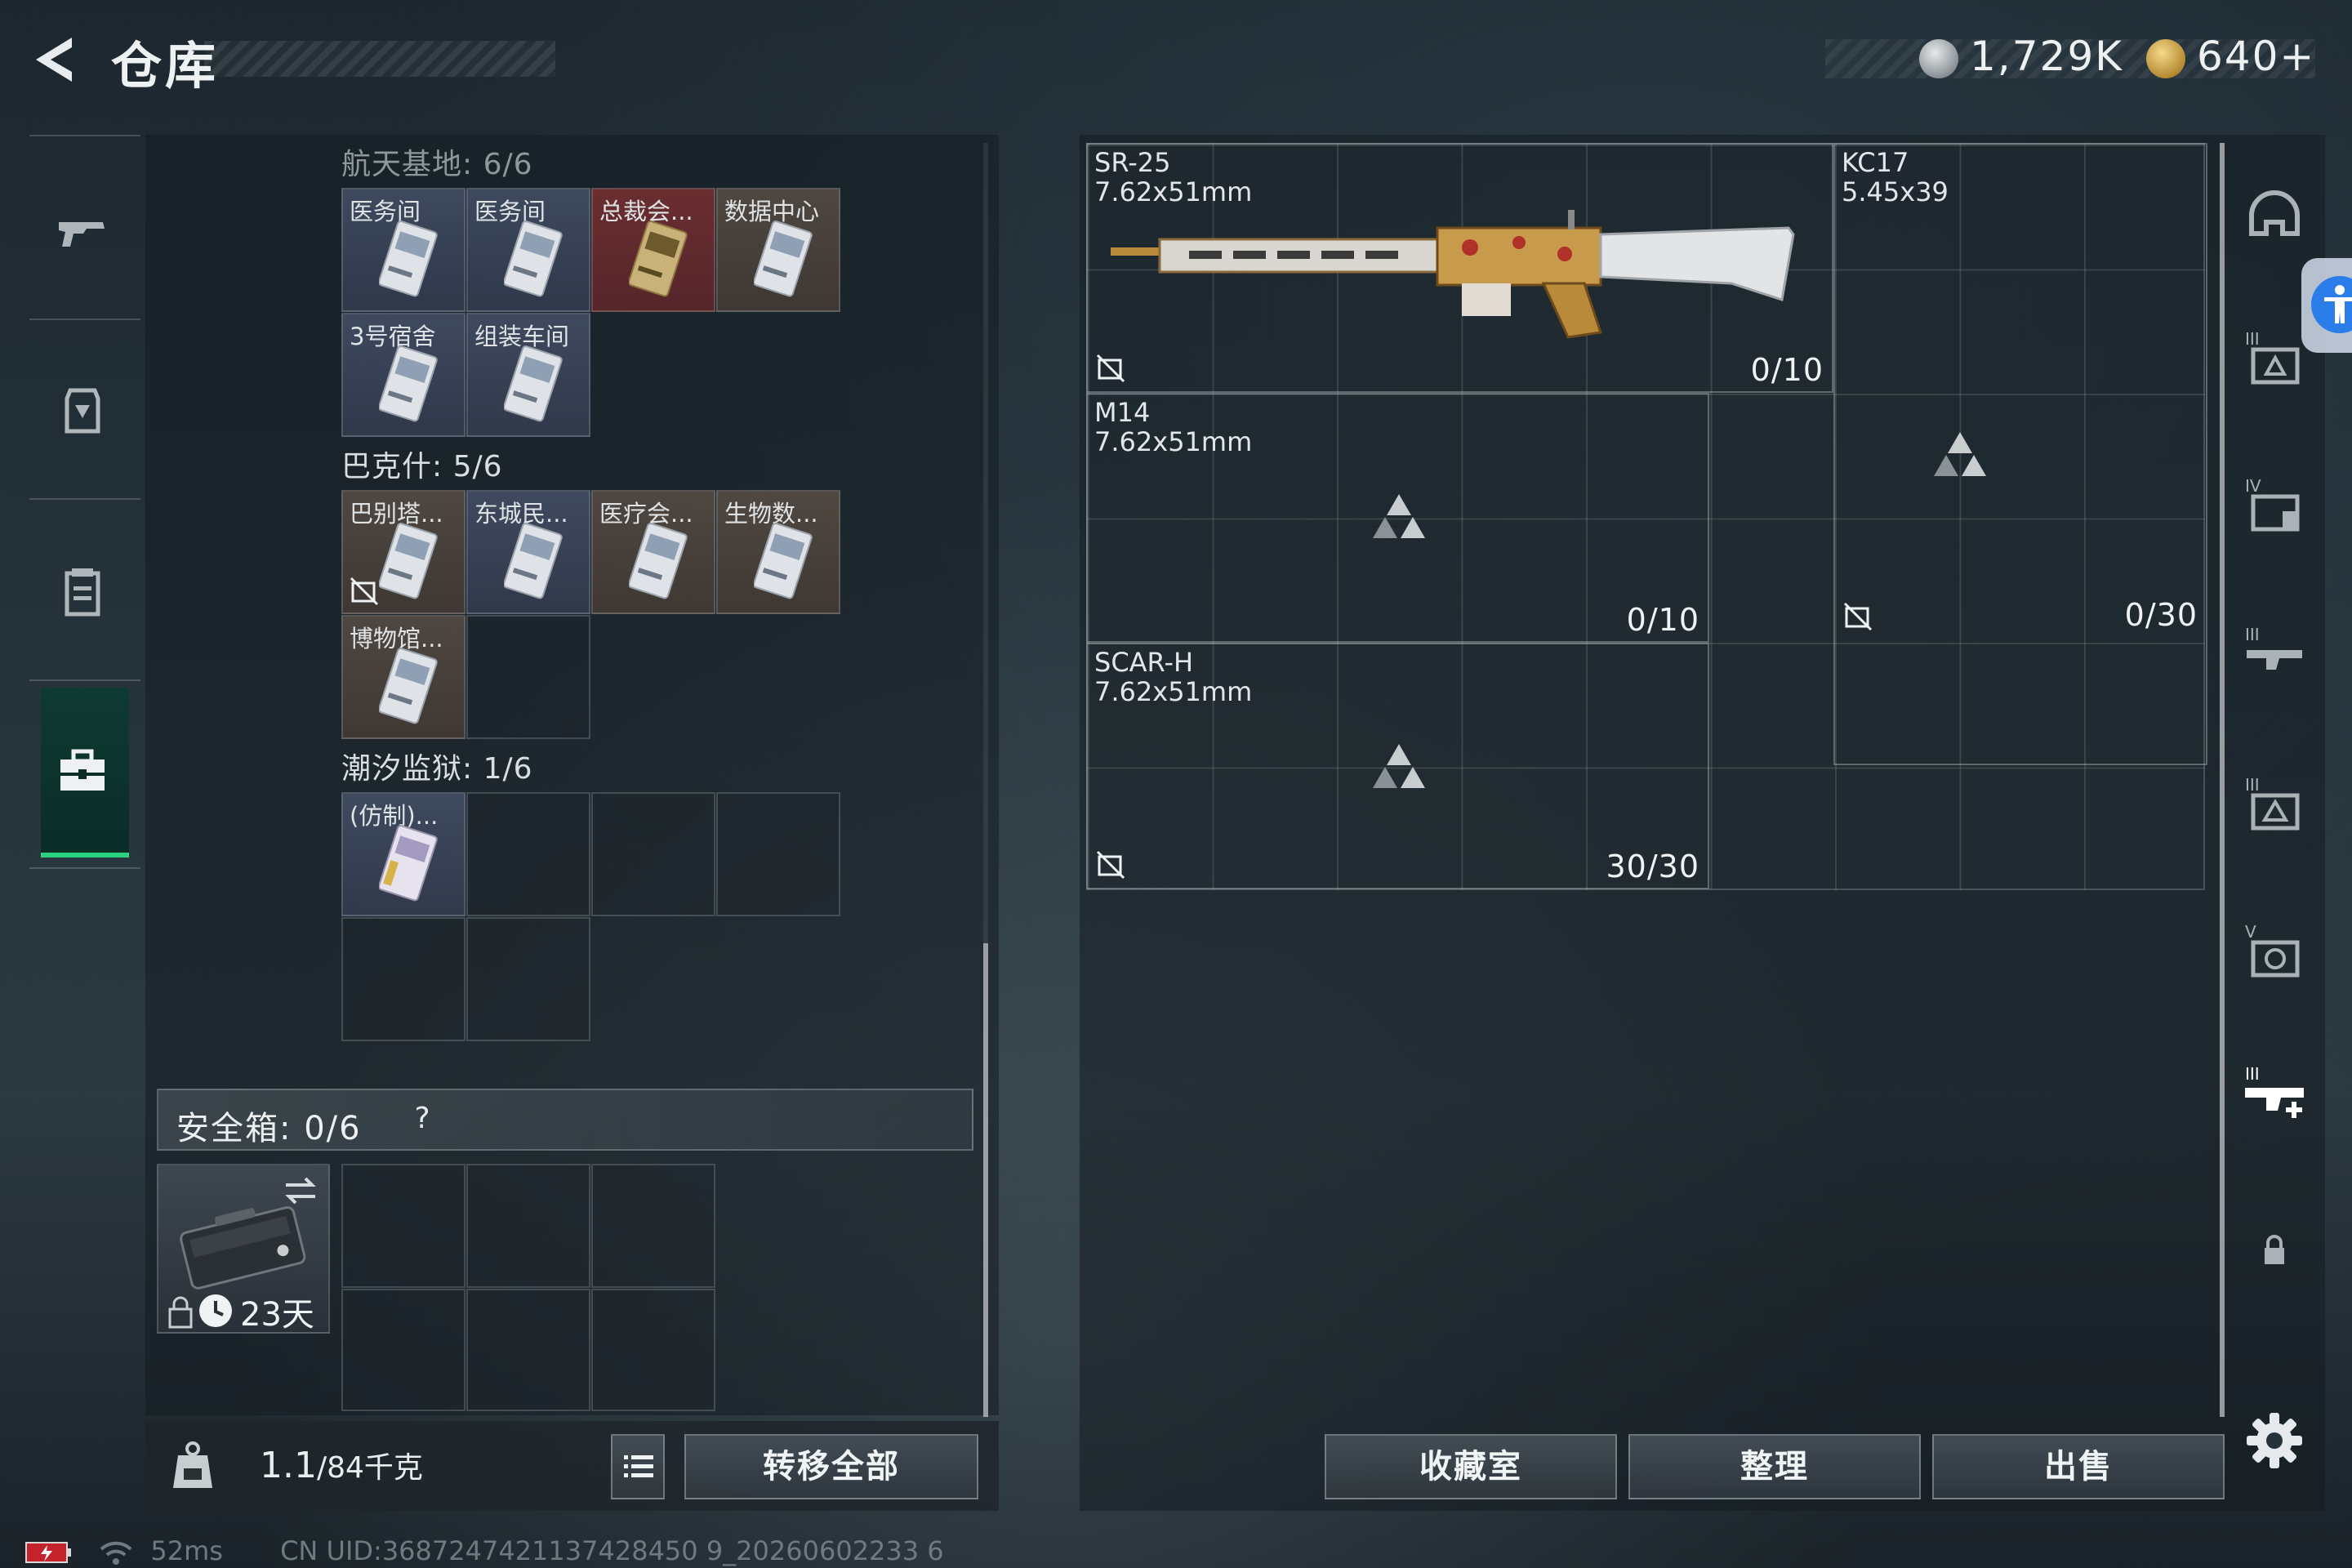 This screenshot has width=2352, height=1568. I want to click on weapon-name: KC17, so click(1875, 162).